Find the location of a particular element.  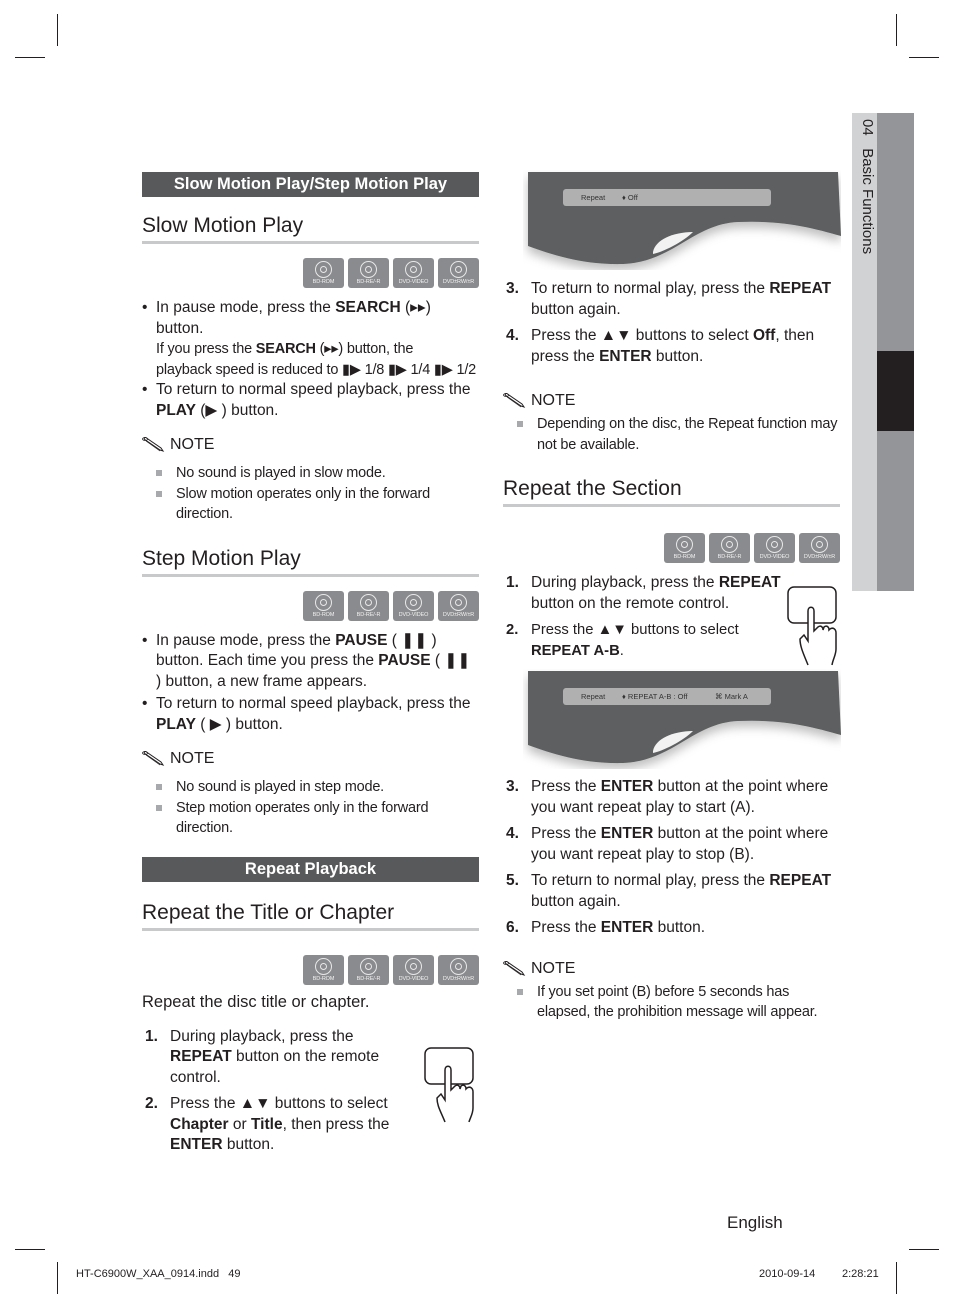

chapter-title: Basic Functions is located at coordinates (867, 201).